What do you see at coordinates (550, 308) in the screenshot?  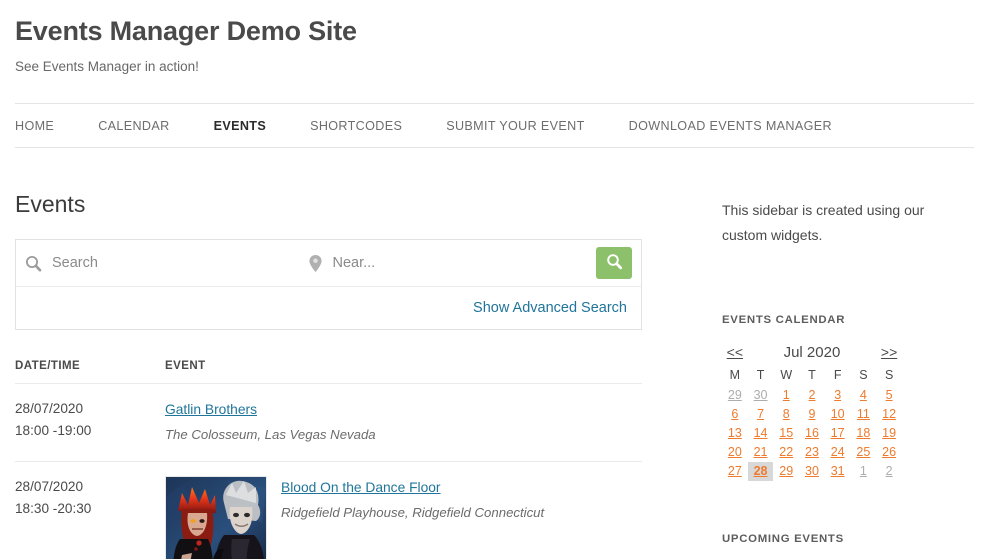 I see `show-advanced-search-link: Show Advanced Search` at bounding box center [550, 308].